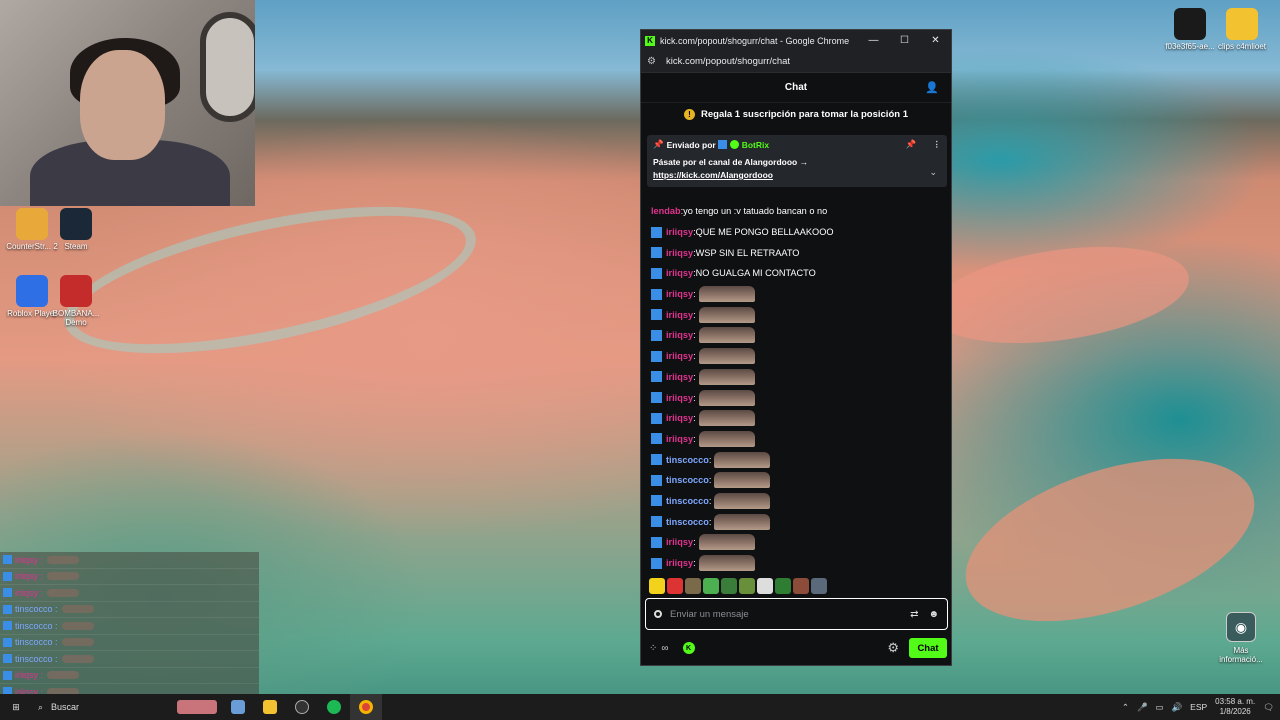 The width and height of the screenshot is (1280, 720). Describe the element at coordinates (651, 61) in the screenshot. I see `site-settings-icon: ⚙` at that location.